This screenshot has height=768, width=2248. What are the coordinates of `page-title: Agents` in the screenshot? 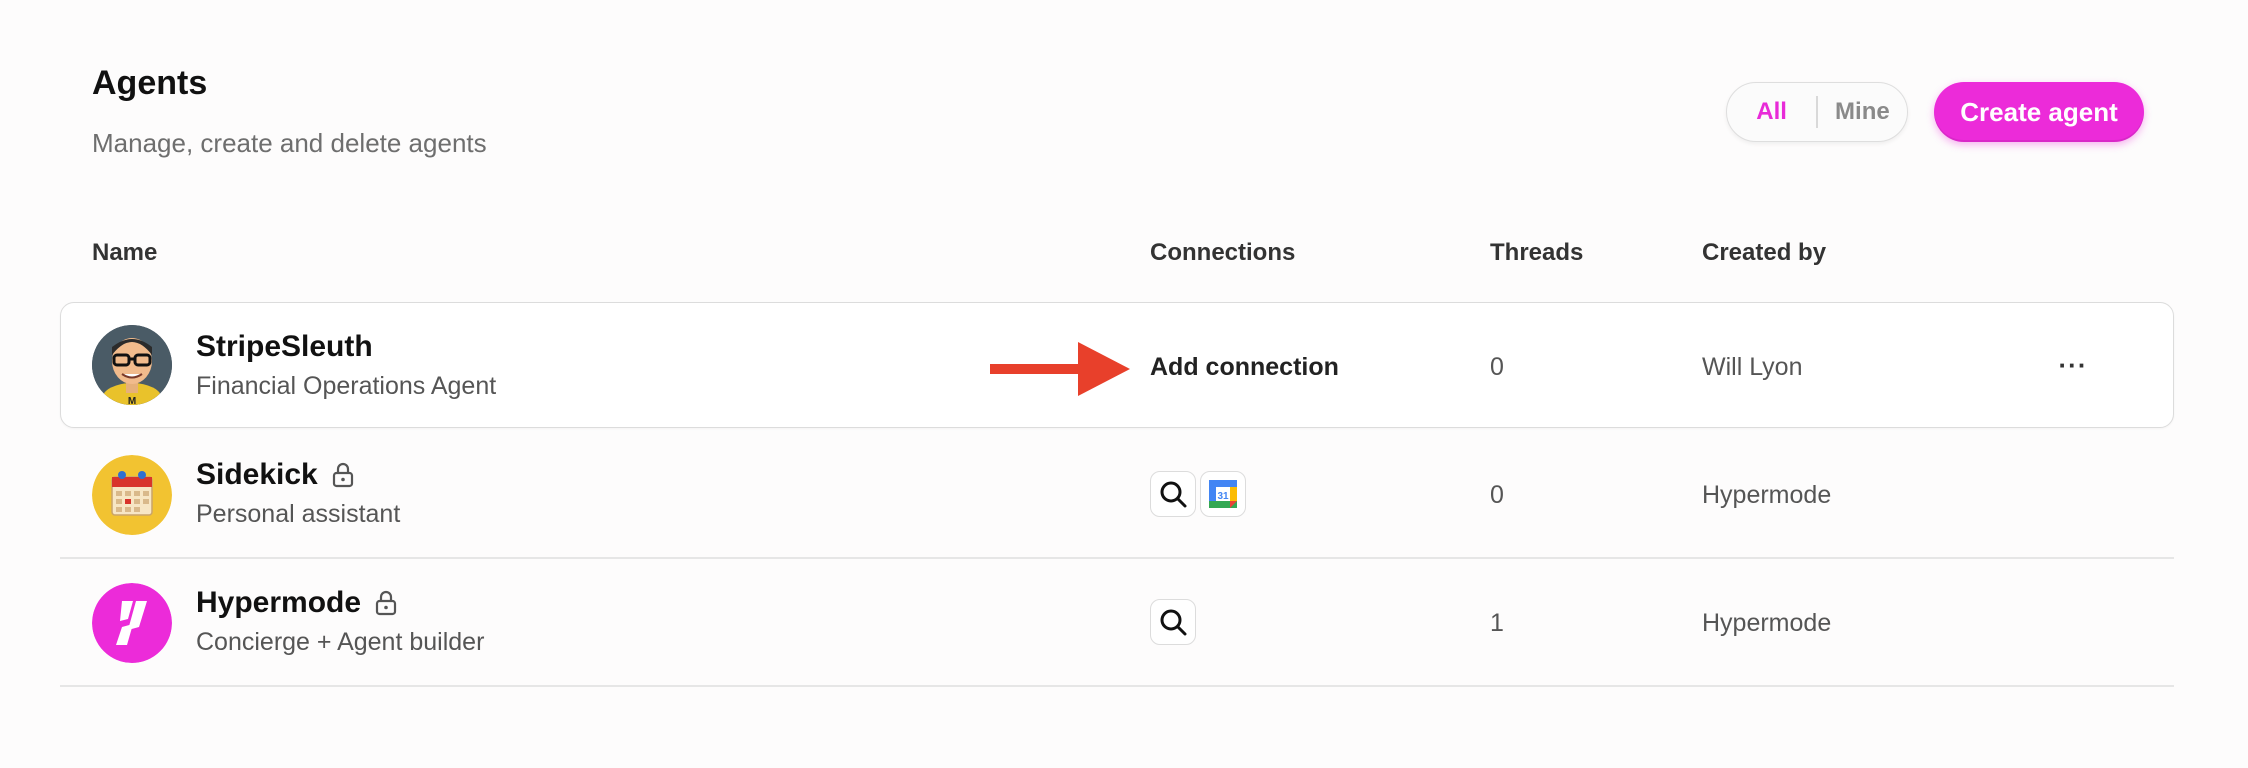 It's located at (150, 83).